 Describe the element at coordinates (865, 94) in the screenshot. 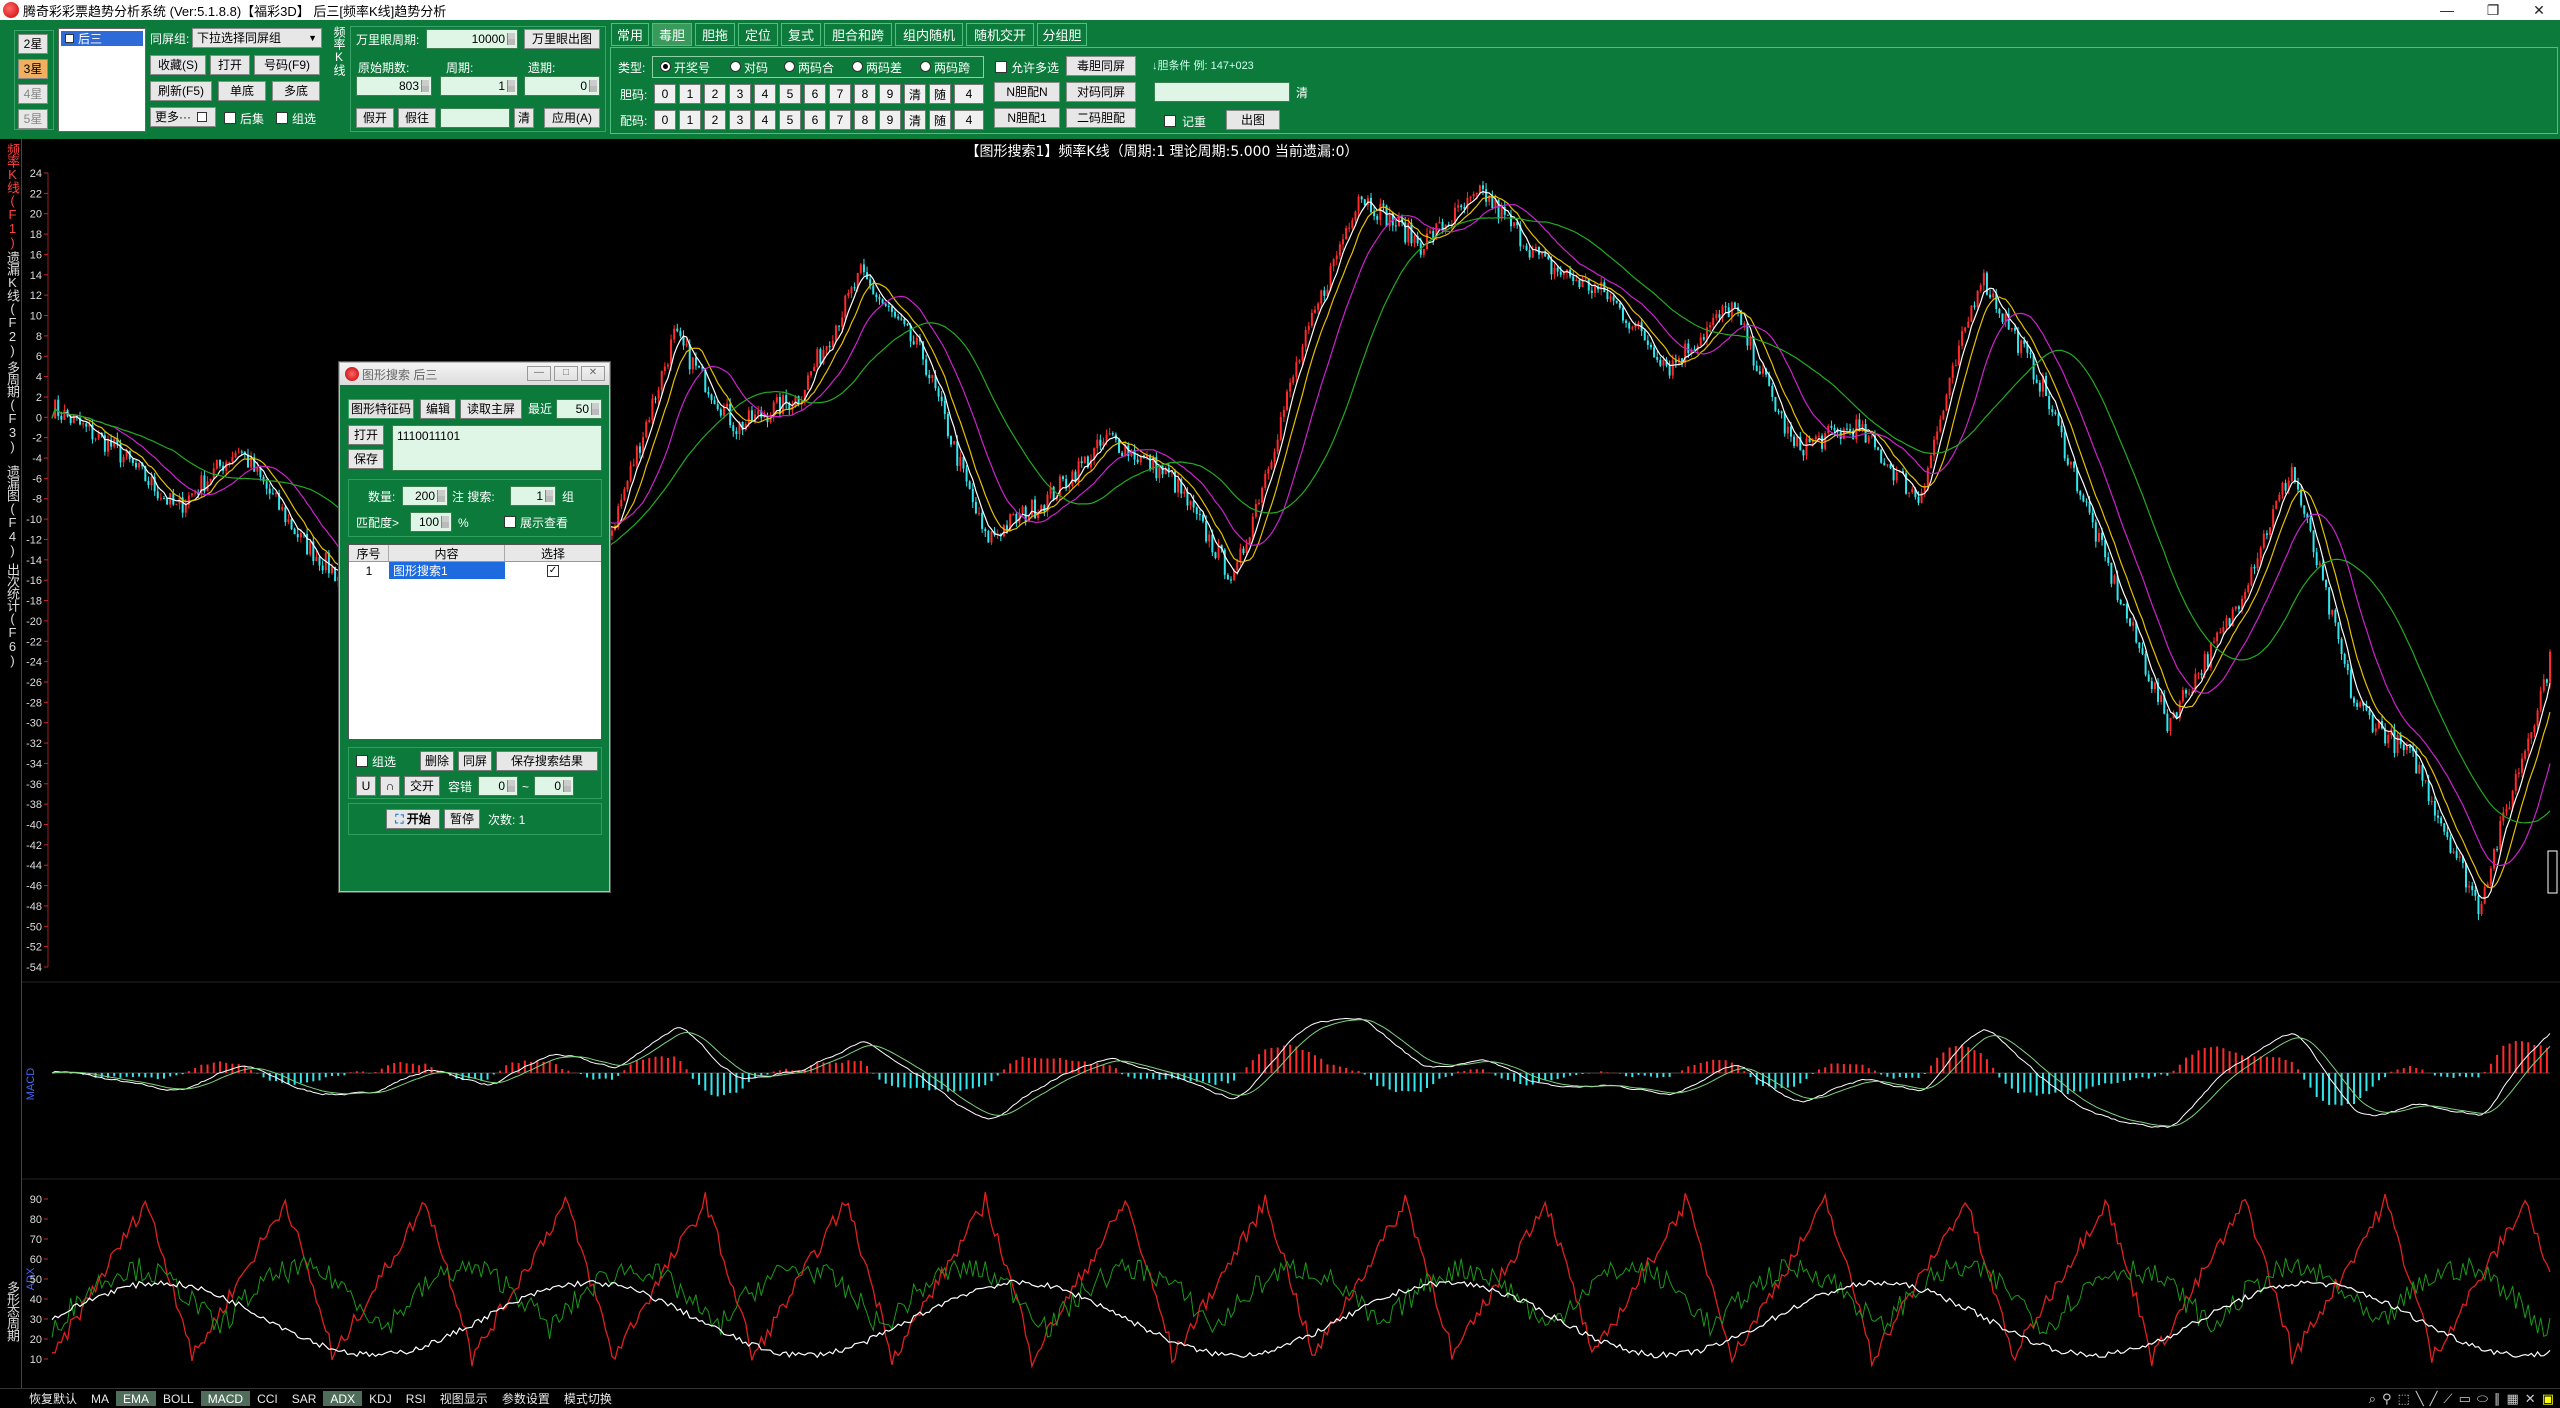

I see `dan-digit-8: 8` at that location.